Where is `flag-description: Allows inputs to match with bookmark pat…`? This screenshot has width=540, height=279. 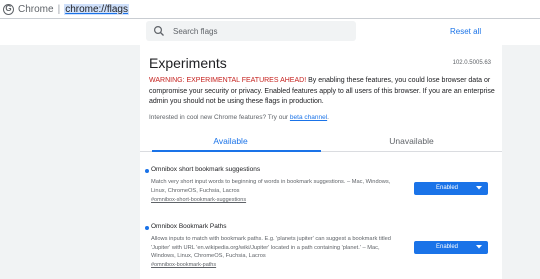 flag-description: Allows inputs to match with bookmark pat… is located at coordinates (271, 247).